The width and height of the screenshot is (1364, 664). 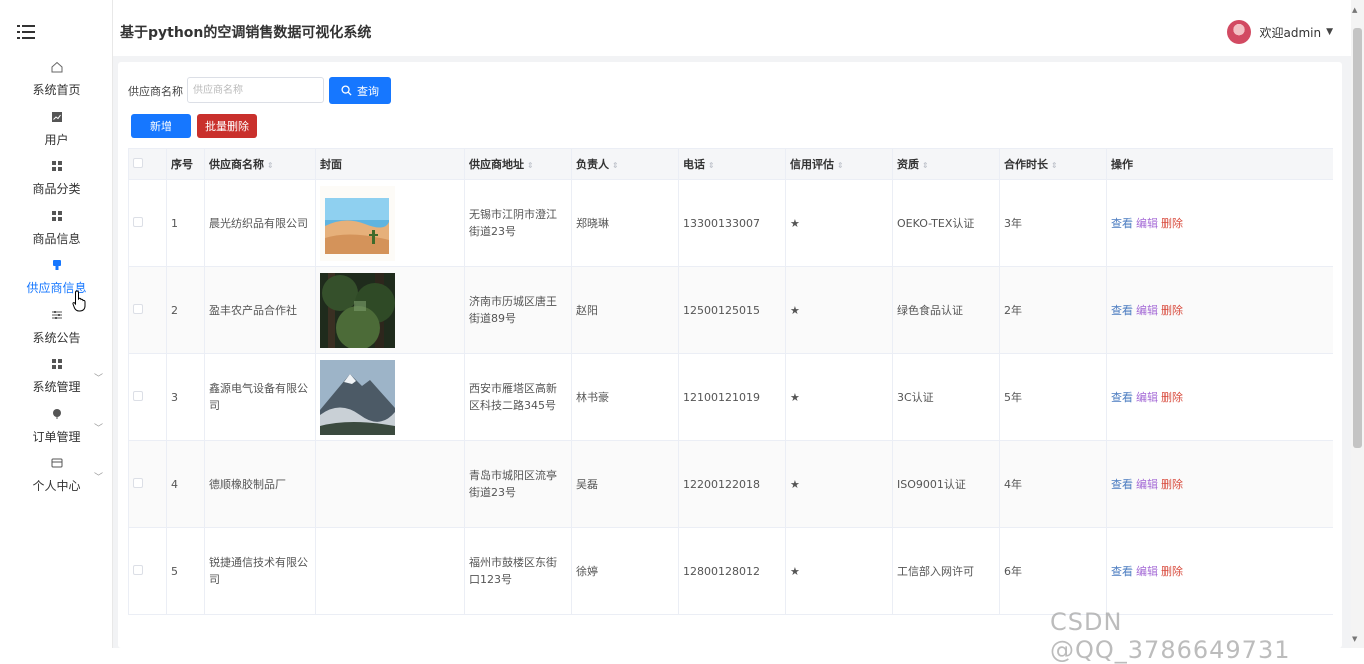 What do you see at coordinates (56, 265) in the screenshot?
I see `supplier-icon` at bounding box center [56, 265].